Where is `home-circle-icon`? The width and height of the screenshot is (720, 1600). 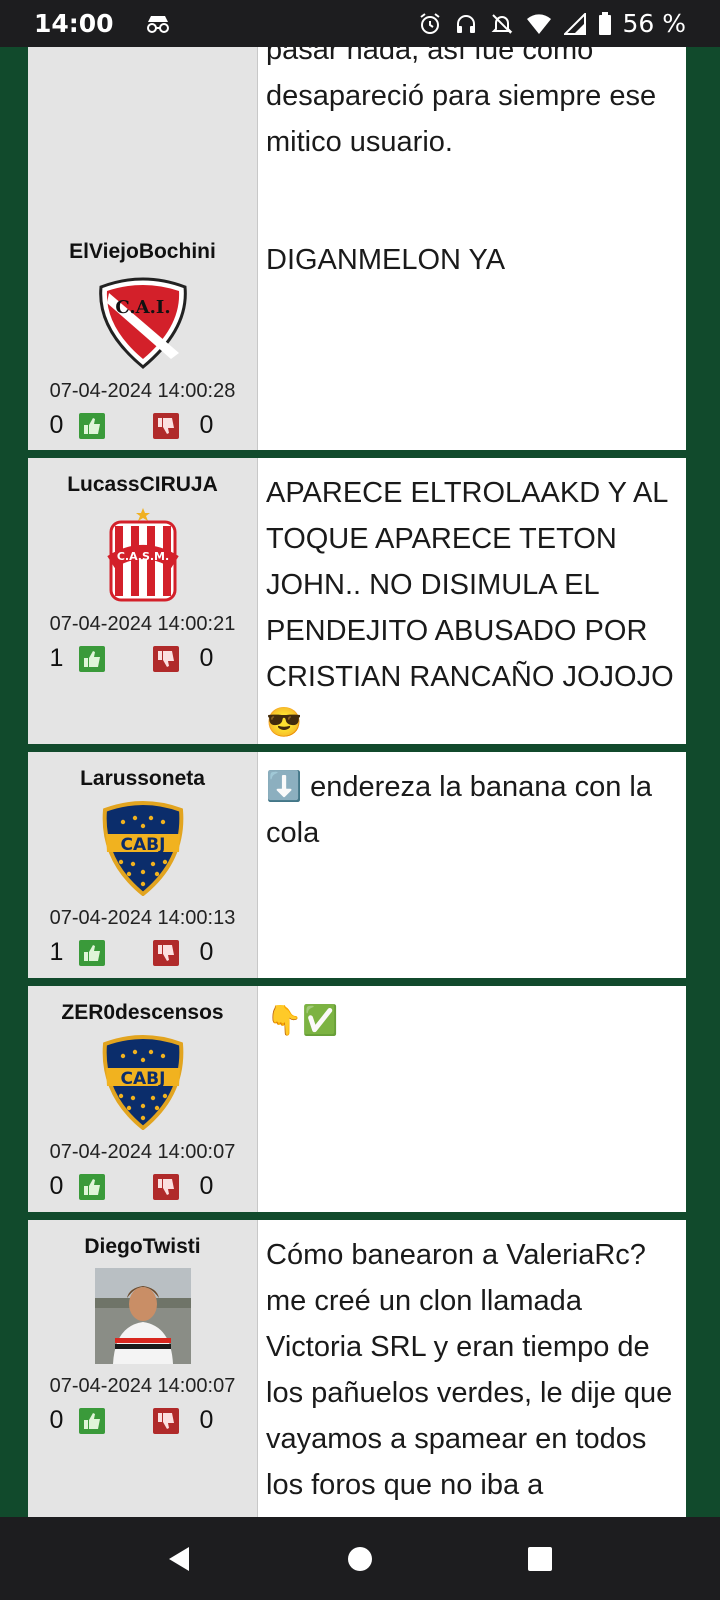 home-circle-icon is located at coordinates (360, 1558).